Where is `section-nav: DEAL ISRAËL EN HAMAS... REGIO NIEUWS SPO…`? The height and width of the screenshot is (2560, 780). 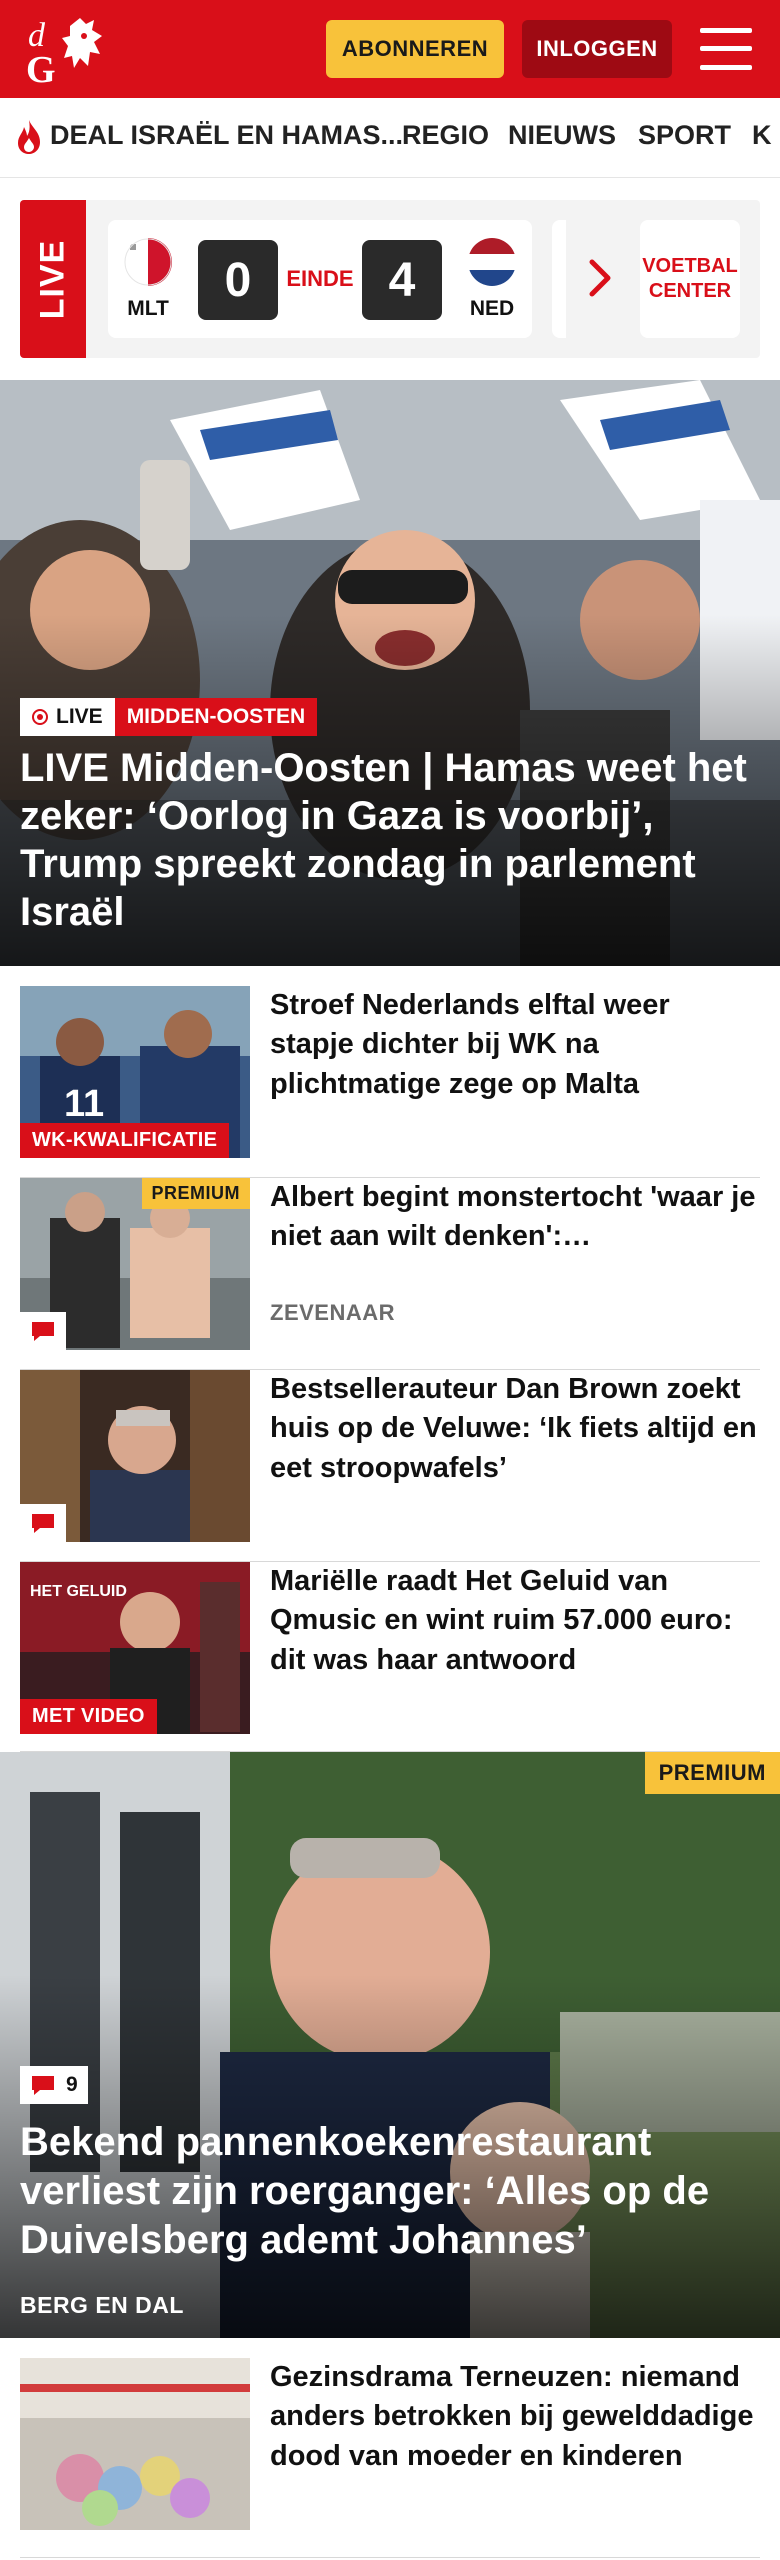 section-nav: DEAL ISRAËL EN HAMAS... REGIO NIEUWS SPO… is located at coordinates (390, 138).